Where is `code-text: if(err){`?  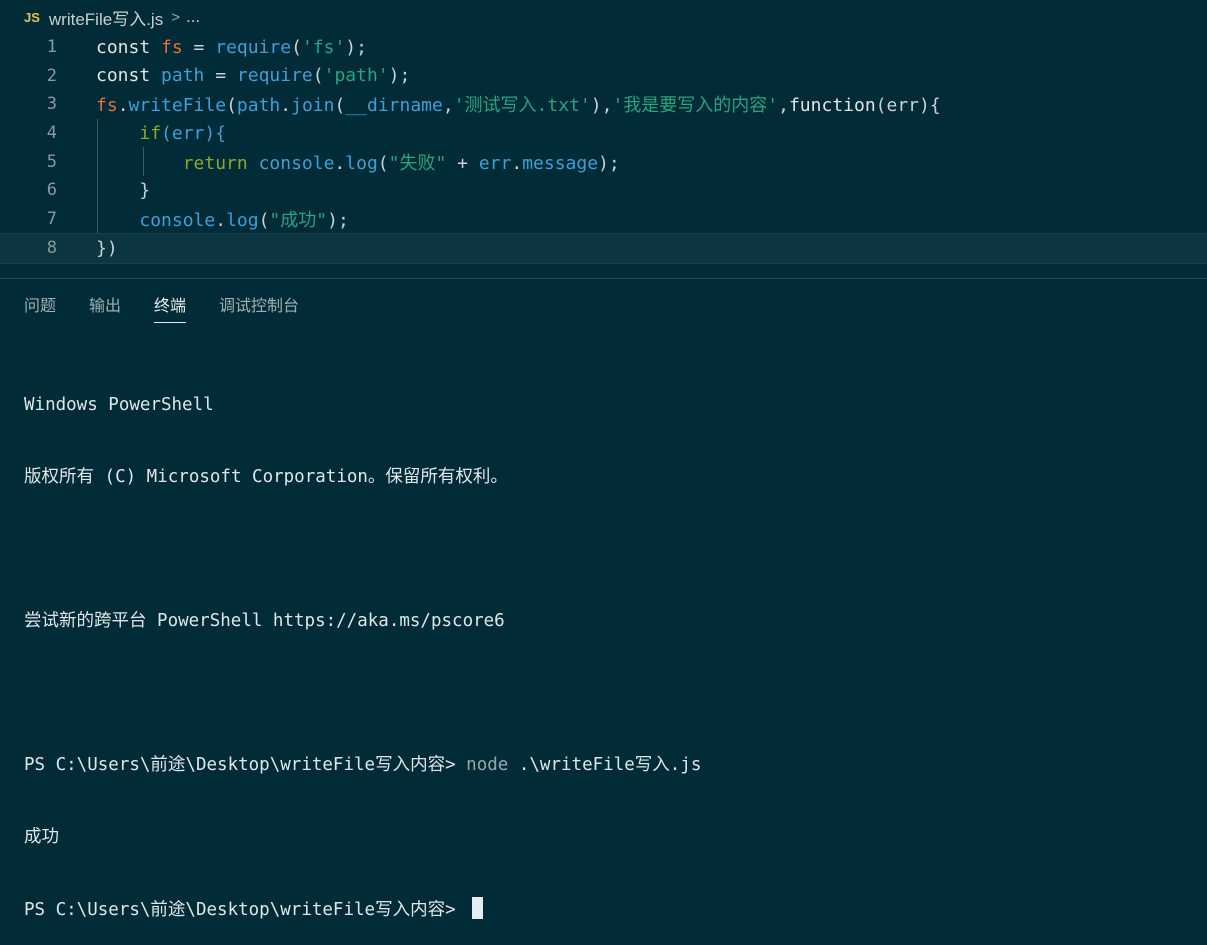
code-text: if(err){ is located at coordinates (161, 133).